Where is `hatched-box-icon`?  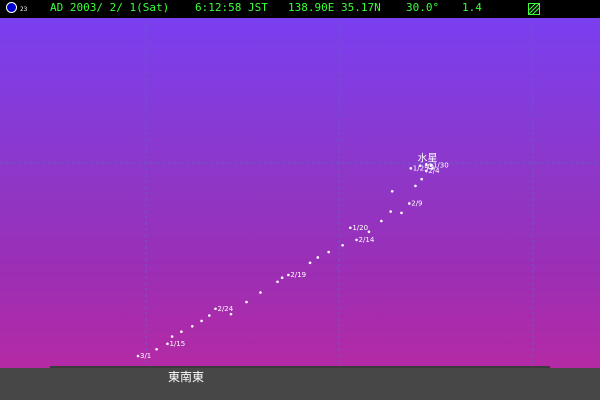
hatched-box-icon is located at coordinates (534, 9).